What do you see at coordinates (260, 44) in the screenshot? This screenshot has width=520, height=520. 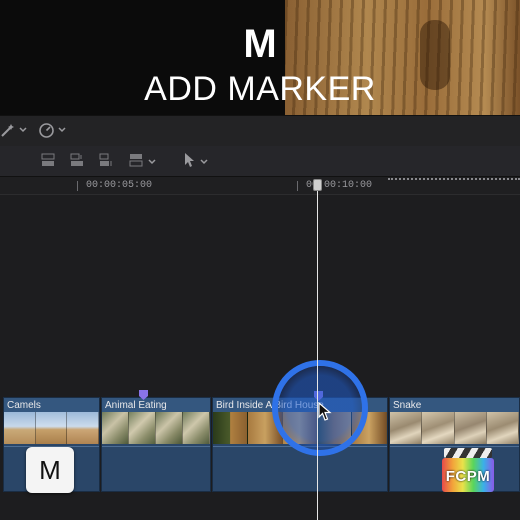 I see `shortcut-key-title: M` at bounding box center [260, 44].